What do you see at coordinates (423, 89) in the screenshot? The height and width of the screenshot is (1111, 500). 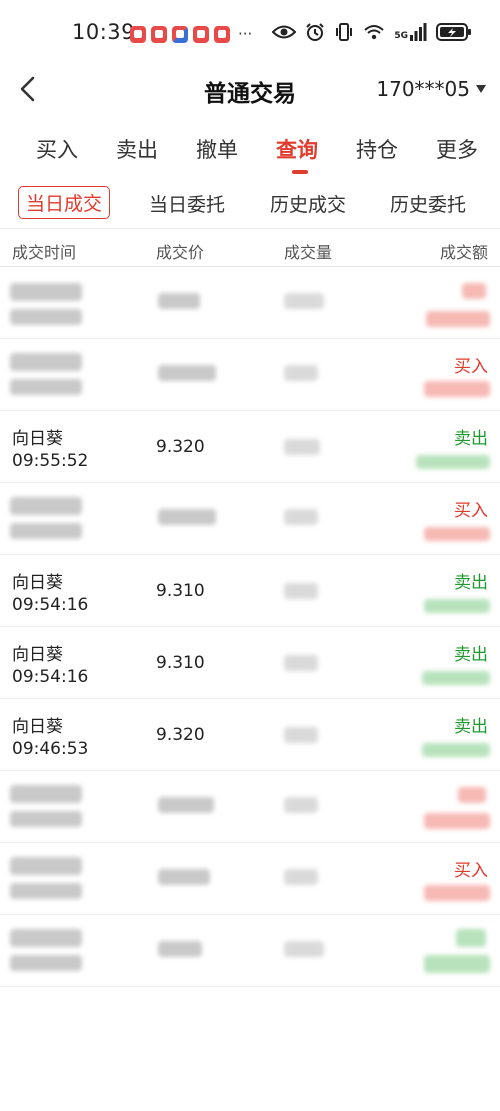 I see `account-number: 170***05` at bounding box center [423, 89].